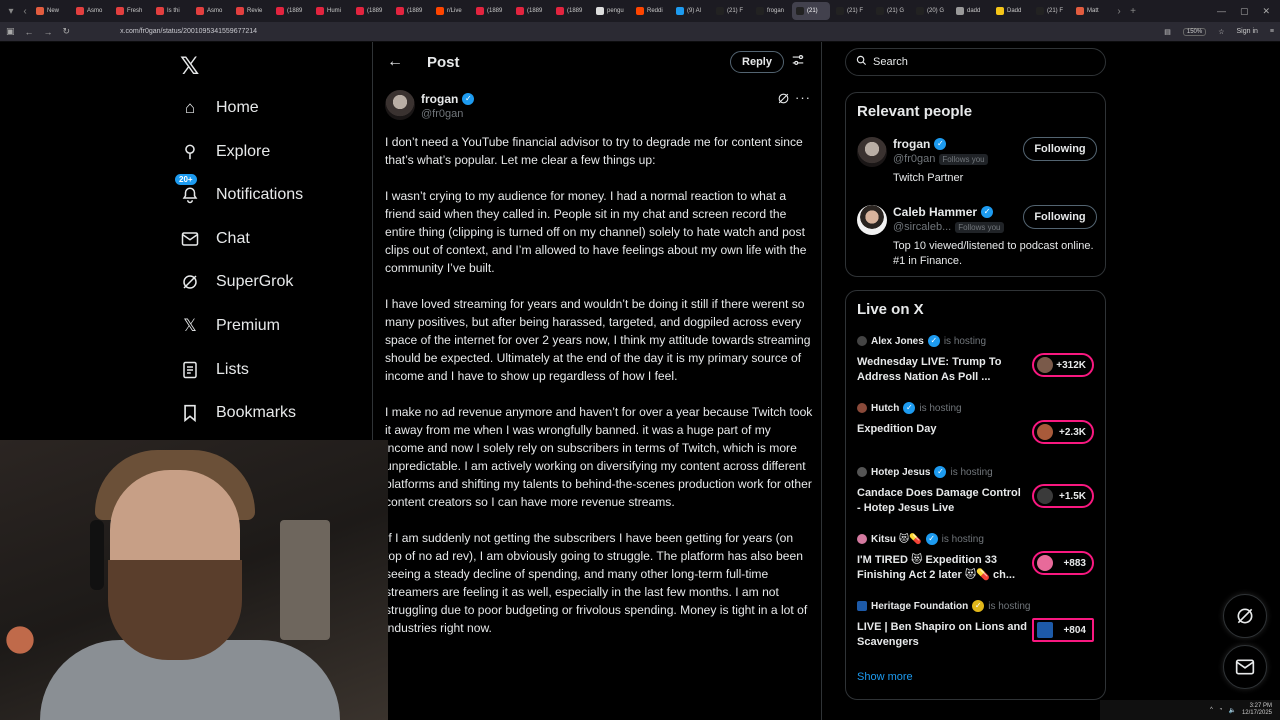 The width and height of the screenshot is (1280, 720). What do you see at coordinates (1063, 432) in the screenshot?
I see `listener-count: +2.3K` at bounding box center [1063, 432].